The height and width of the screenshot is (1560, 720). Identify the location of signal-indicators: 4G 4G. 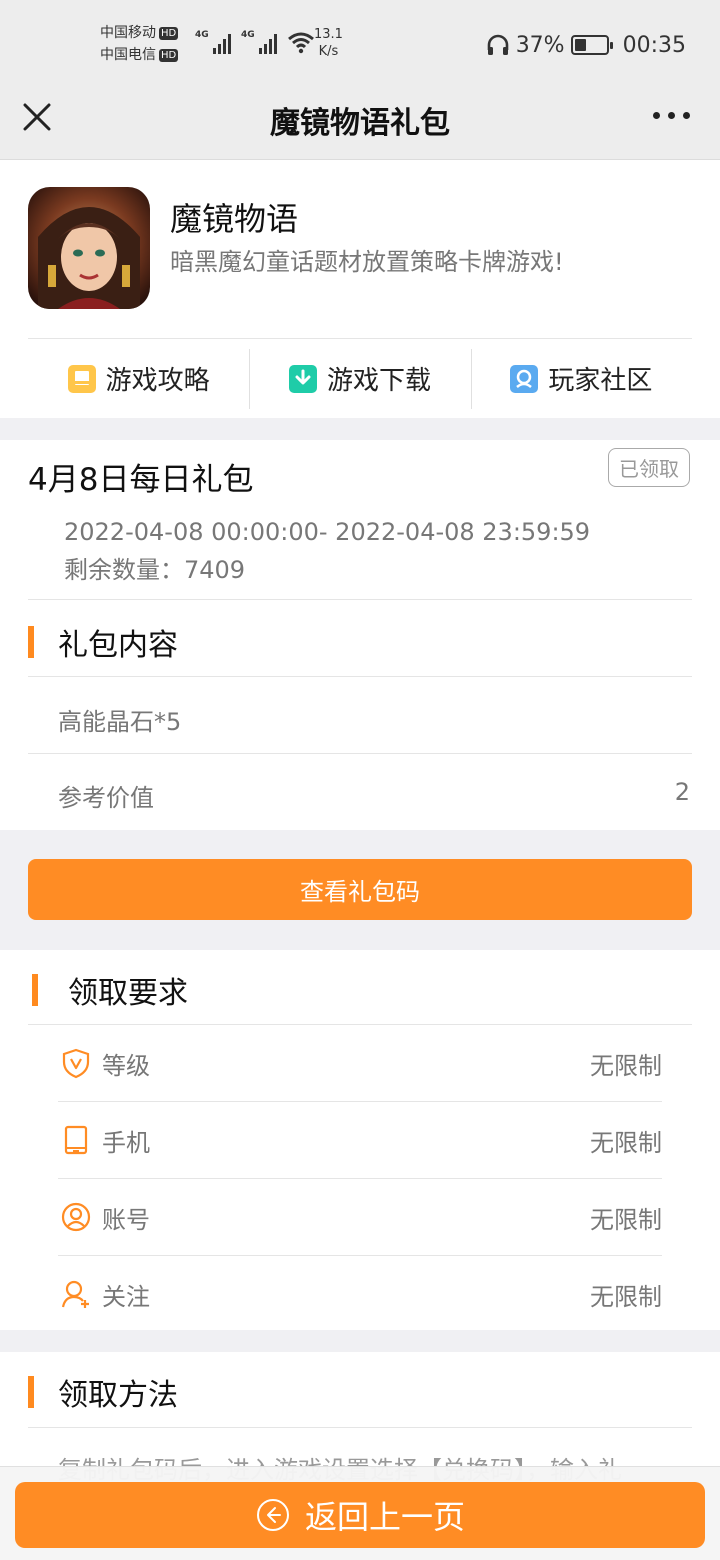
(255, 42).